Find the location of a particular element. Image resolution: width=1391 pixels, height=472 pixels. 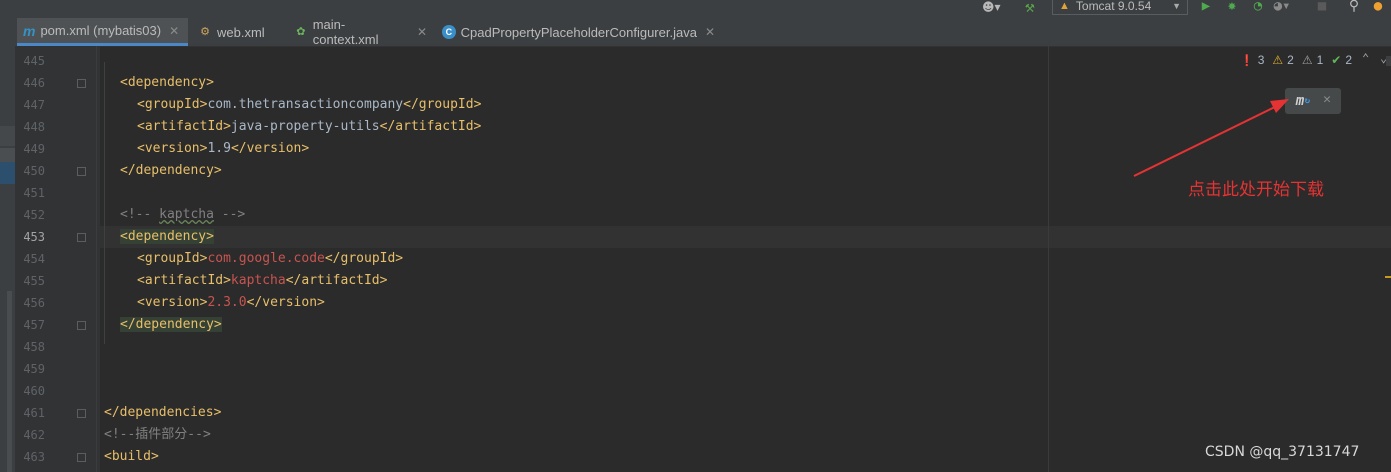

annotation-arrow is located at coordinates (1211, 138).